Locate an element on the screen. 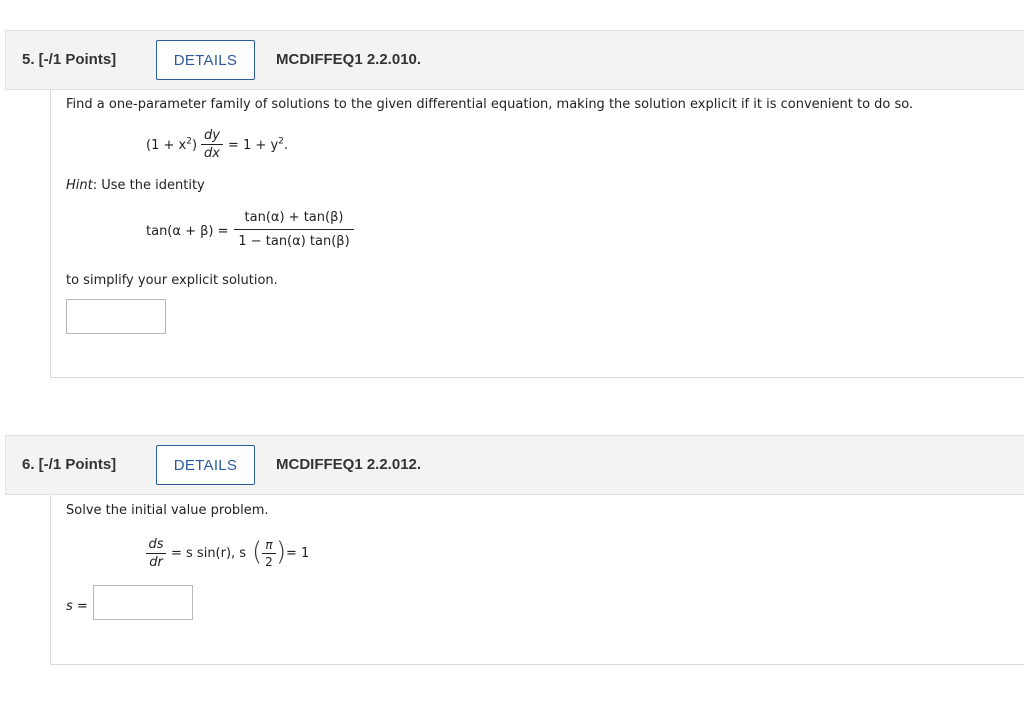  question-number: 5. [-/1 Points] is located at coordinates (69, 59).